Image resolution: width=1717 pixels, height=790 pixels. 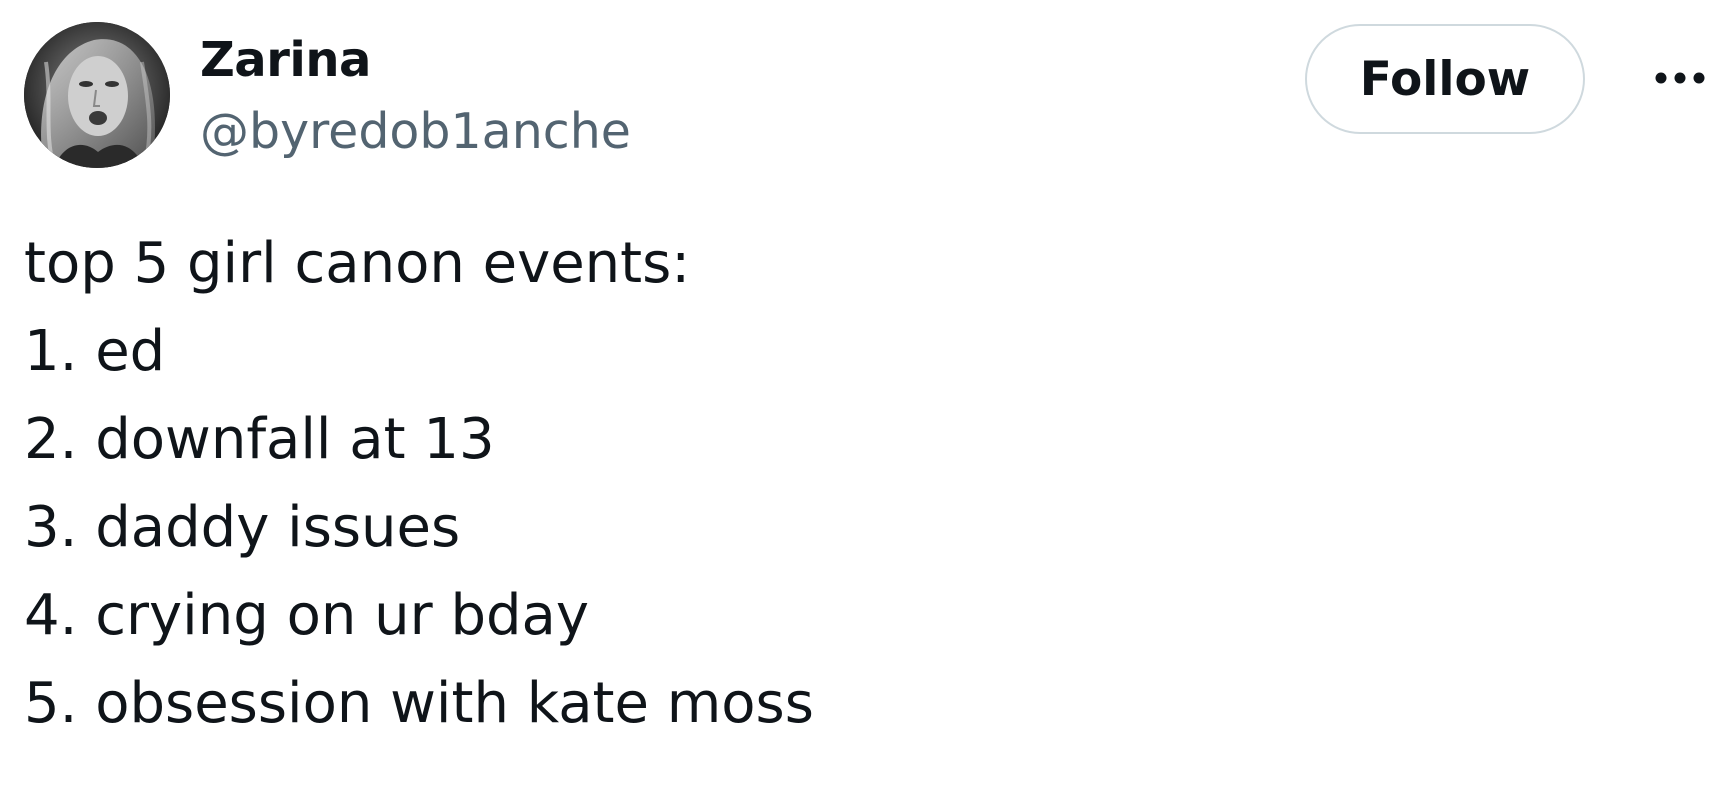 I want to click on tweet-line: 1. ed, so click(x=95, y=351).